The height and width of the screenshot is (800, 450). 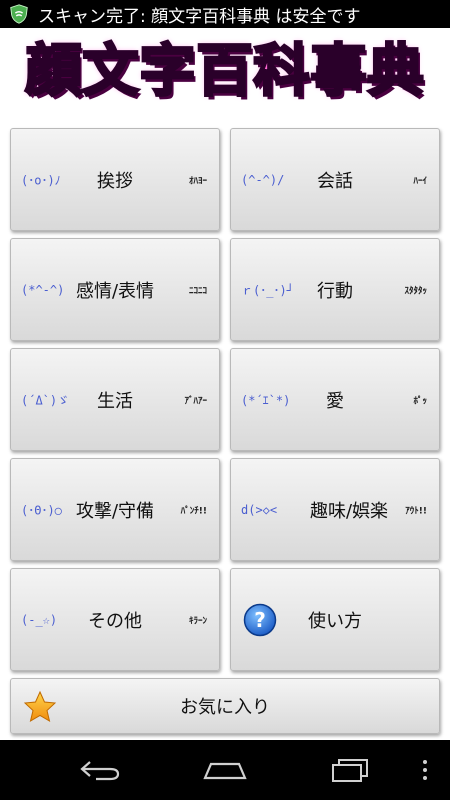 I want to click on status-notification: スキャン完了: 顔文字百科事典 は安全です, so click(x=199, y=16).